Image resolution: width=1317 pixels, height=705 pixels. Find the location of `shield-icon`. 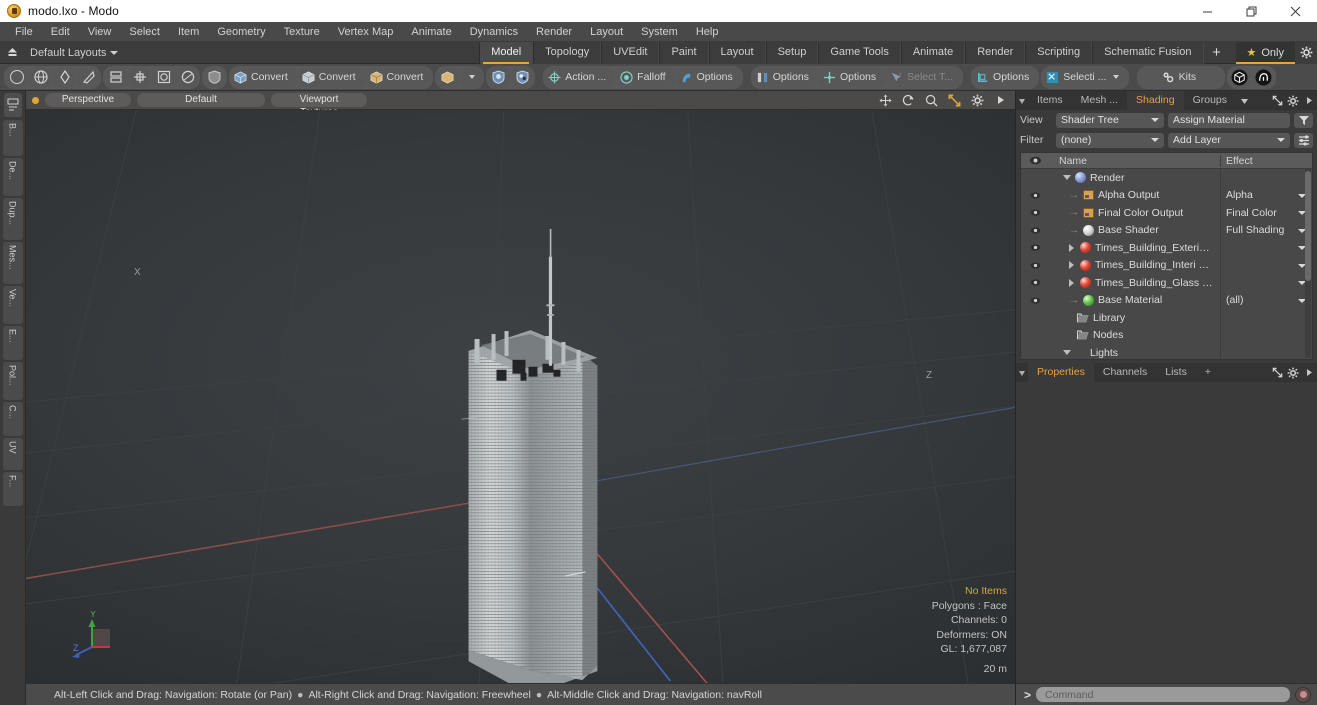

shield-icon is located at coordinates (214, 77).